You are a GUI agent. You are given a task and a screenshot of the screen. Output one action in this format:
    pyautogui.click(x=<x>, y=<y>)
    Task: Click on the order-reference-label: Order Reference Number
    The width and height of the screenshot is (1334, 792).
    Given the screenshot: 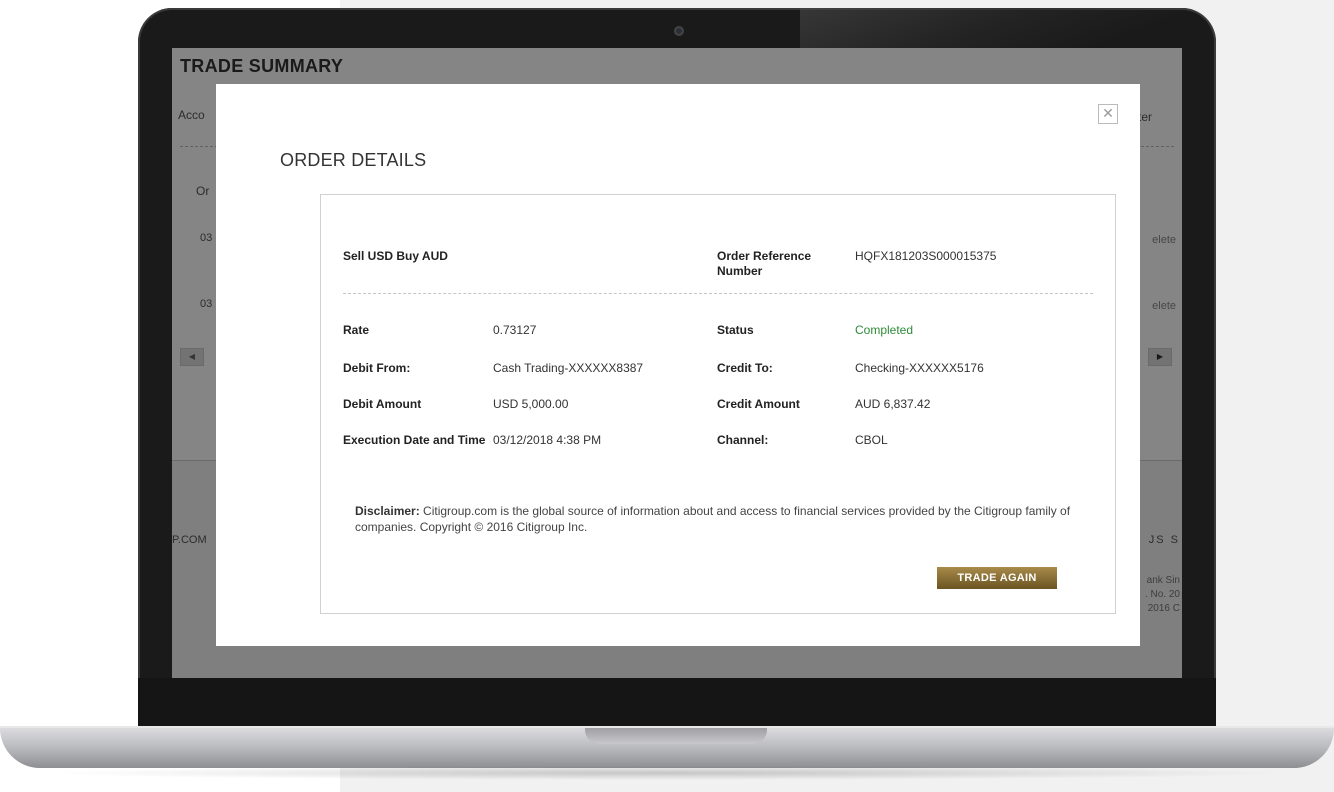 What is the action you would take?
    pyautogui.click(x=764, y=263)
    